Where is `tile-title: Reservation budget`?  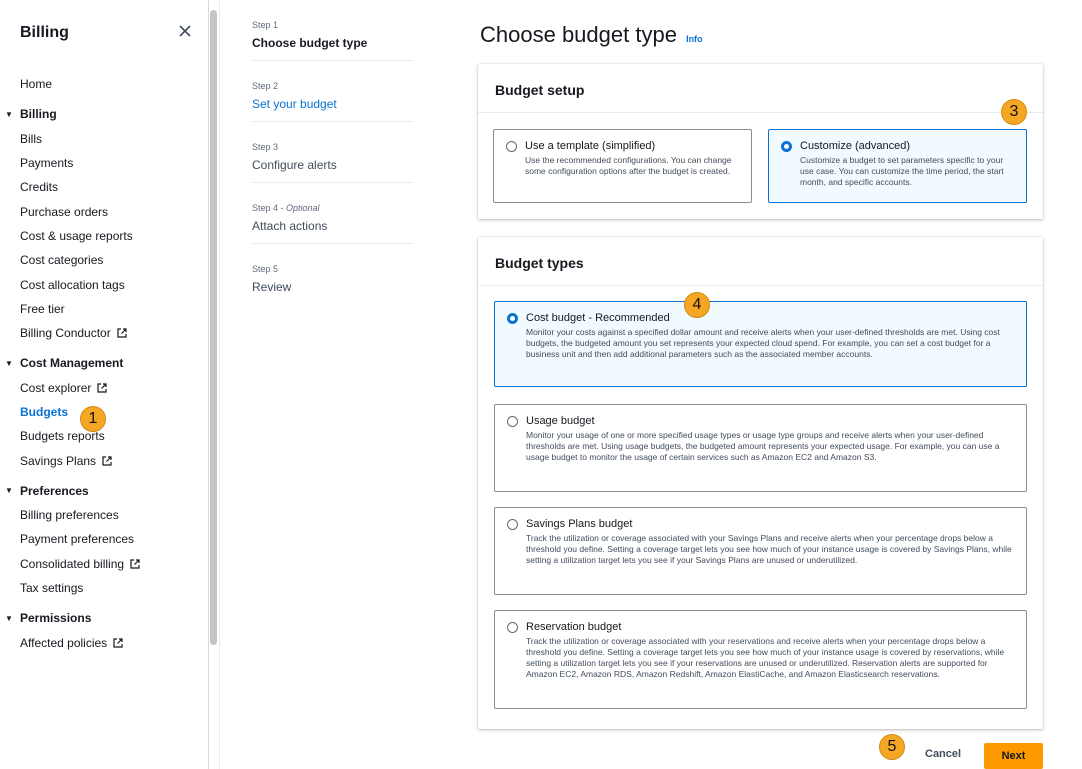 tile-title: Reservation budget is located at coordinates (574, 627).